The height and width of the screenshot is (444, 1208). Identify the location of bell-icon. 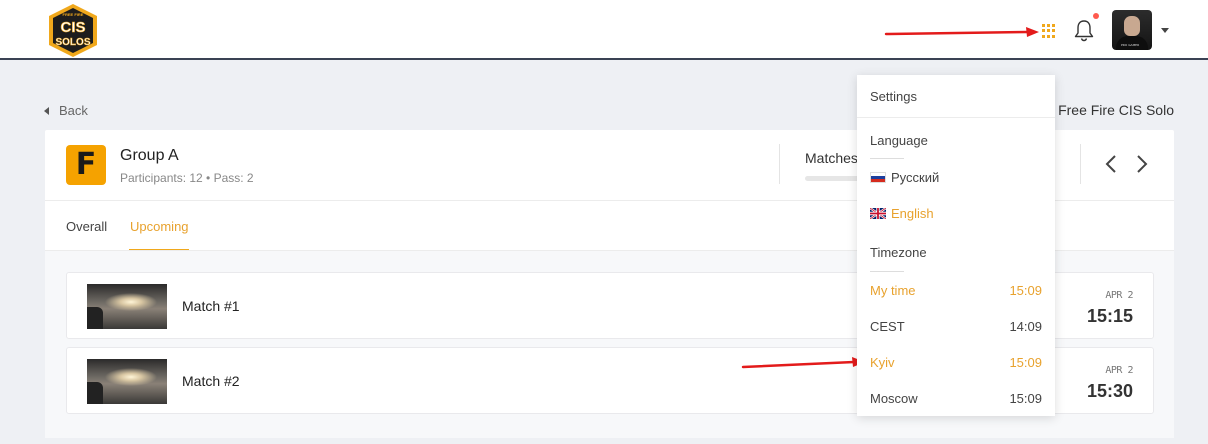
(1084, 30).